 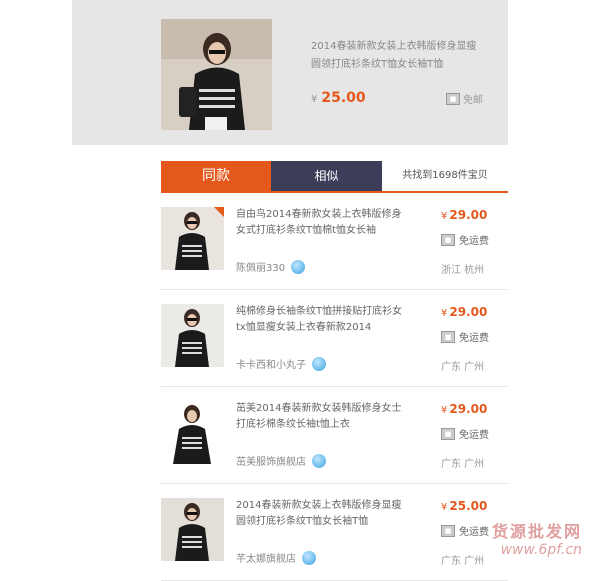 I want to click on tab-similar: 相似, so click(x=326, y=176).